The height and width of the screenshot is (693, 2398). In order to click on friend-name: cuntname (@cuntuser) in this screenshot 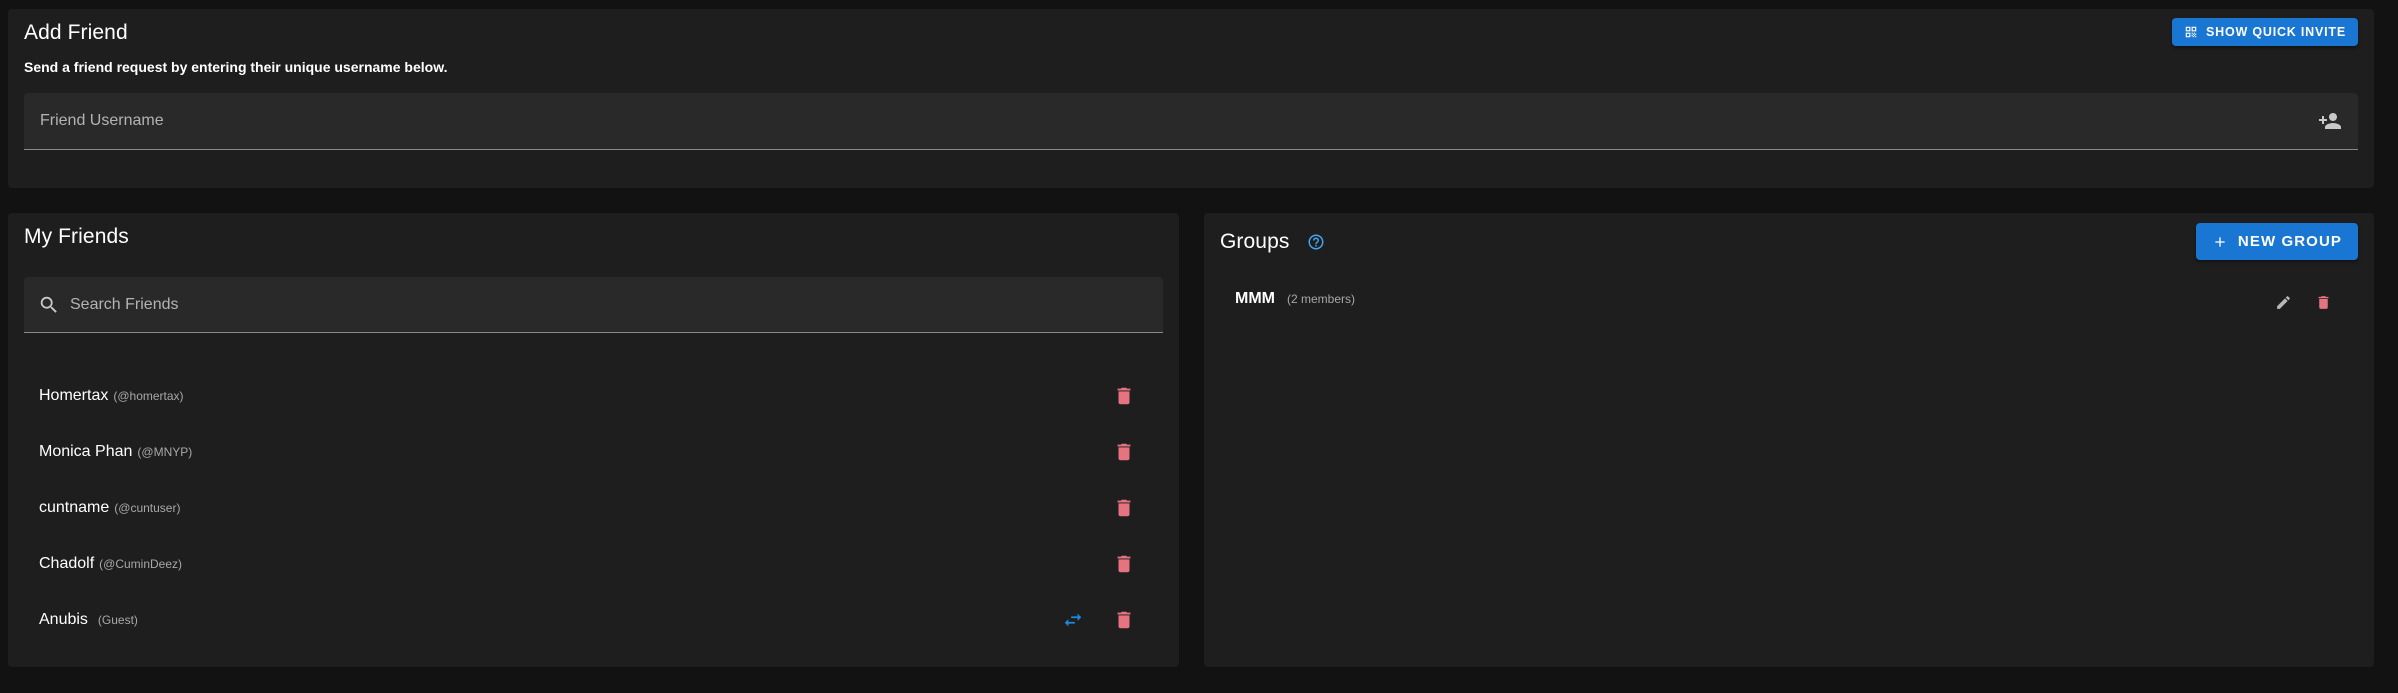, I will do `click(109, 508)`.